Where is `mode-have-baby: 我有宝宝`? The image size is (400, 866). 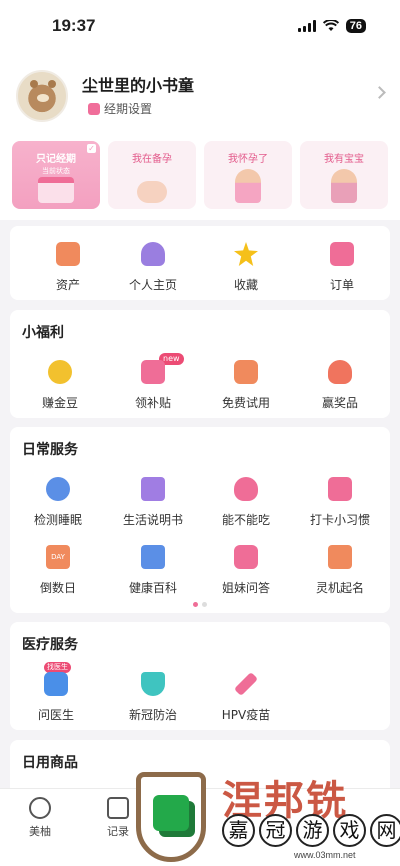
mode-have-baby: 我有宝宝 is located at coordinates (344, 175).